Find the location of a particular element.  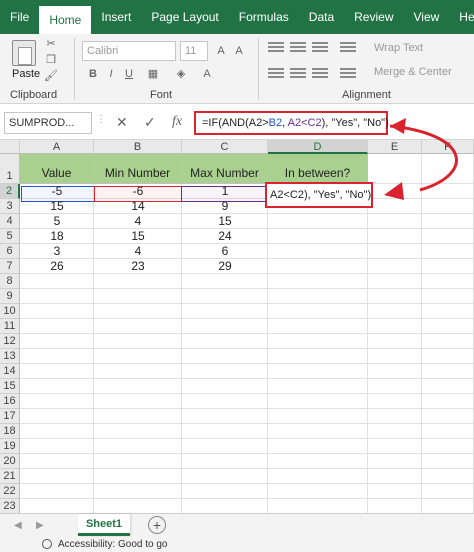

tab-data: Data is located at coordinates (321, 17).